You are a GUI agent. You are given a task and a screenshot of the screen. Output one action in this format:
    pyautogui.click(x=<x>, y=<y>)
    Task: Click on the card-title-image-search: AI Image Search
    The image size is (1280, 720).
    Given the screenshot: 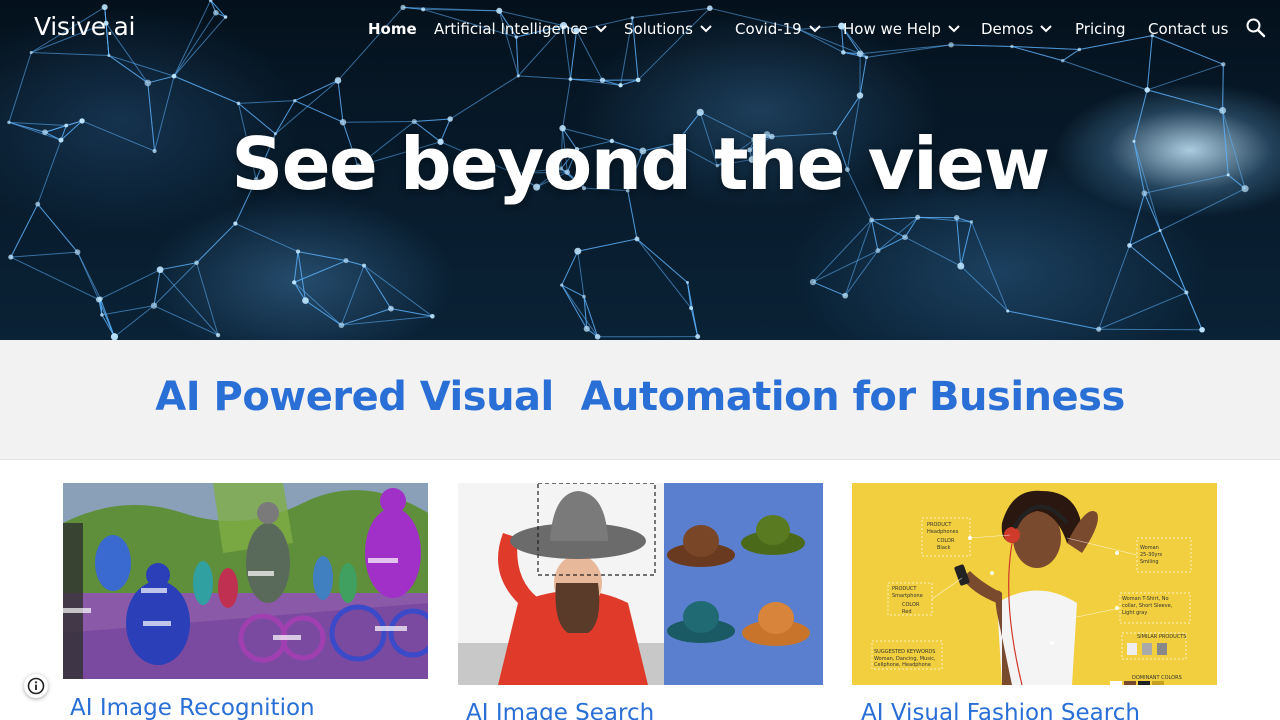 What is the action you would take?
    pyautogui.click(x=560, y=710)
    